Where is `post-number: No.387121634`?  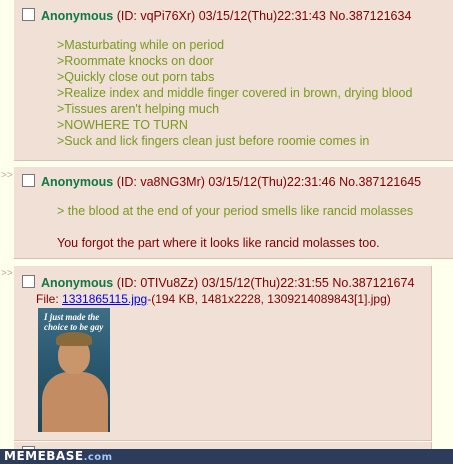
post-number: No.387121634 is located at coordinates (370, 16).